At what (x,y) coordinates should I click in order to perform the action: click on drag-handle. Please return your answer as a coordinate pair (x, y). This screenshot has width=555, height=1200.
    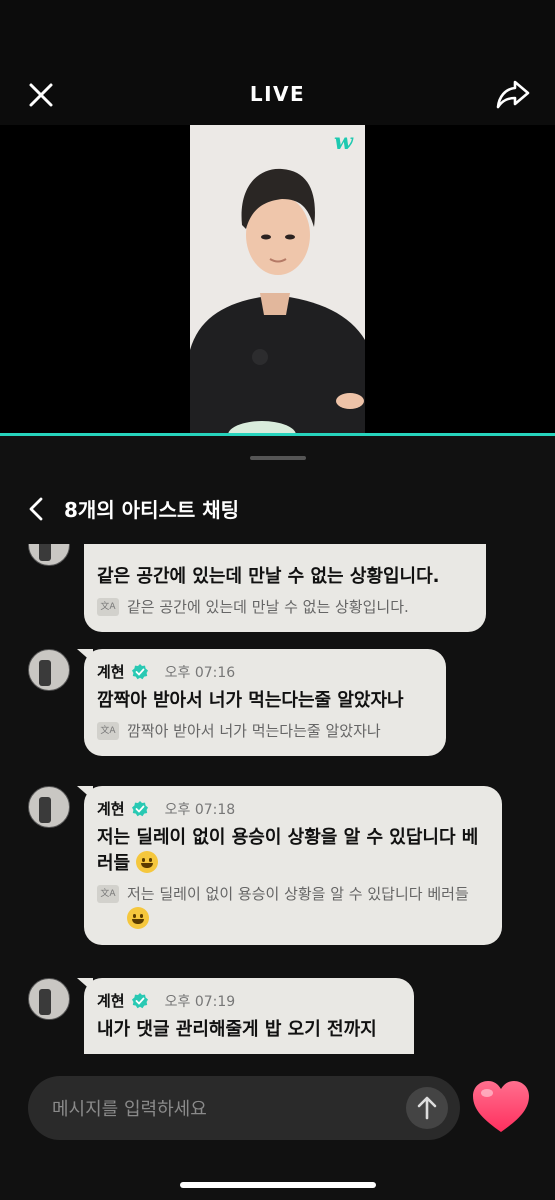
    Looking at the image, I should click on (278, 458).